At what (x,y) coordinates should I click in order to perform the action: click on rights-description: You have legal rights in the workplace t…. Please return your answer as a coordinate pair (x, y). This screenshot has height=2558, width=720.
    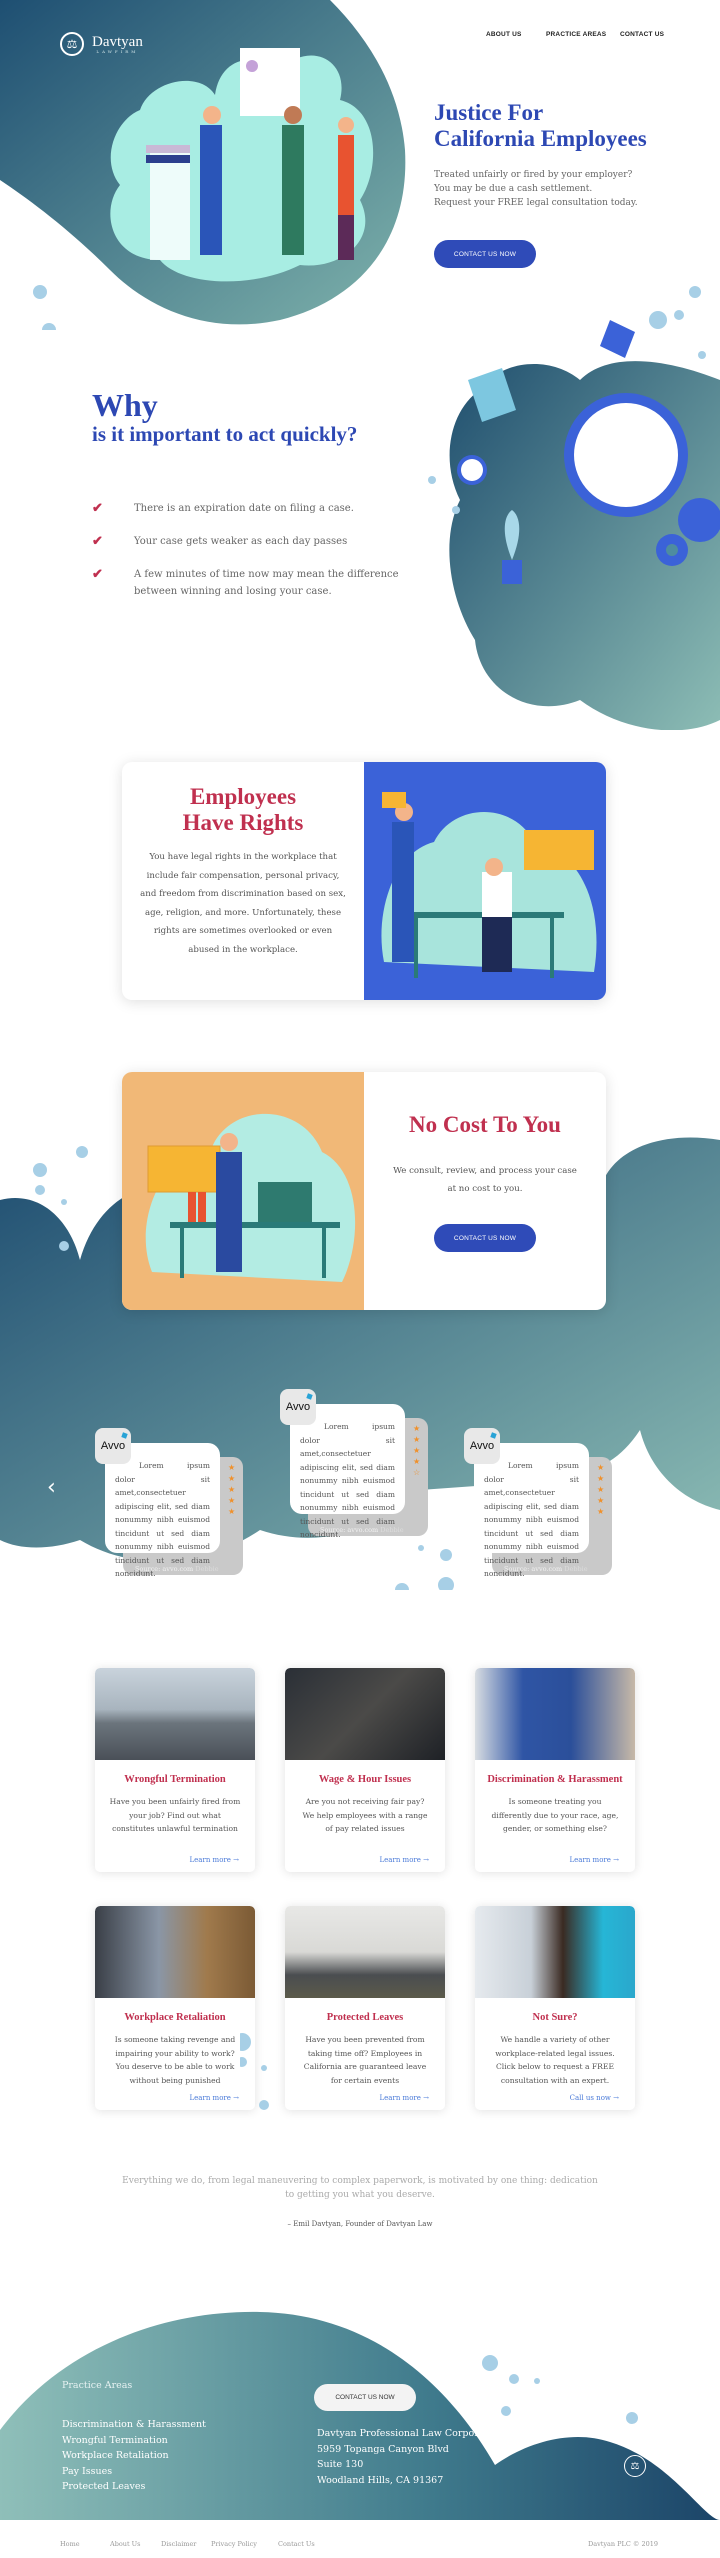
    Looking at the image, I should click on (243, 903).